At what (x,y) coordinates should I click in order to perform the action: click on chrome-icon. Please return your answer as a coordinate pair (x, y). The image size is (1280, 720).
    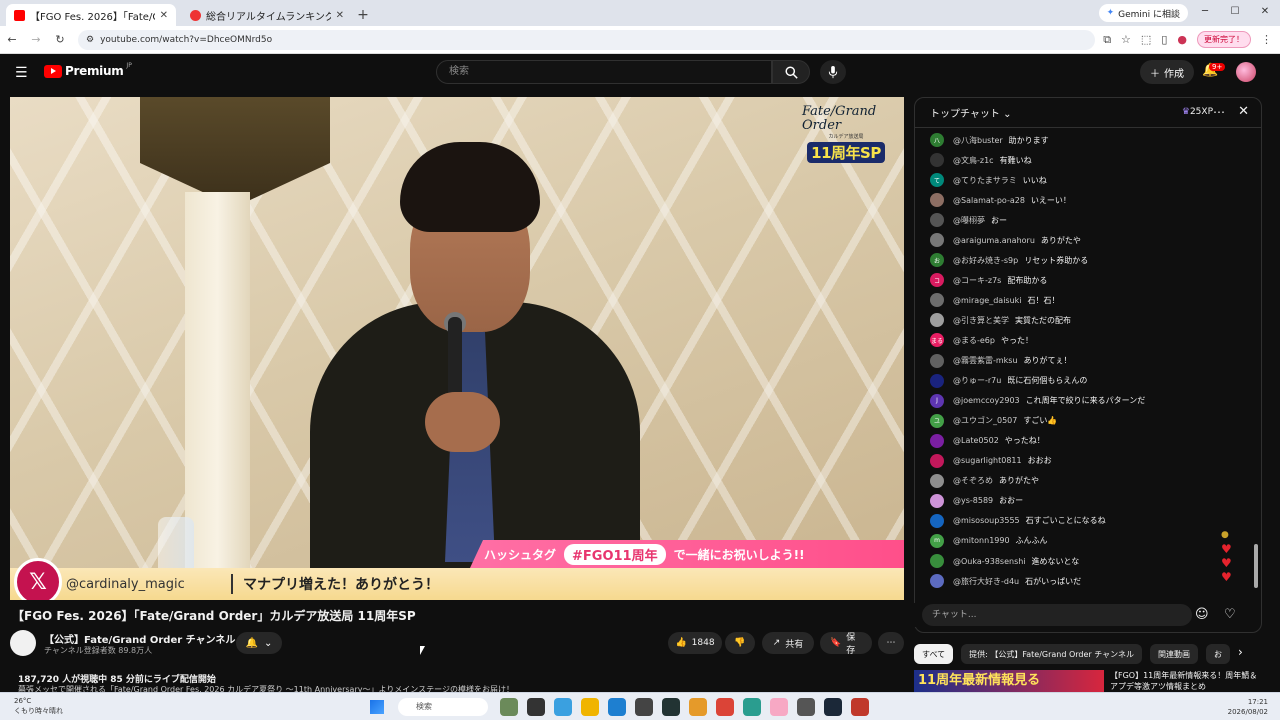
    Looking at the image, I should click on (725, 707).